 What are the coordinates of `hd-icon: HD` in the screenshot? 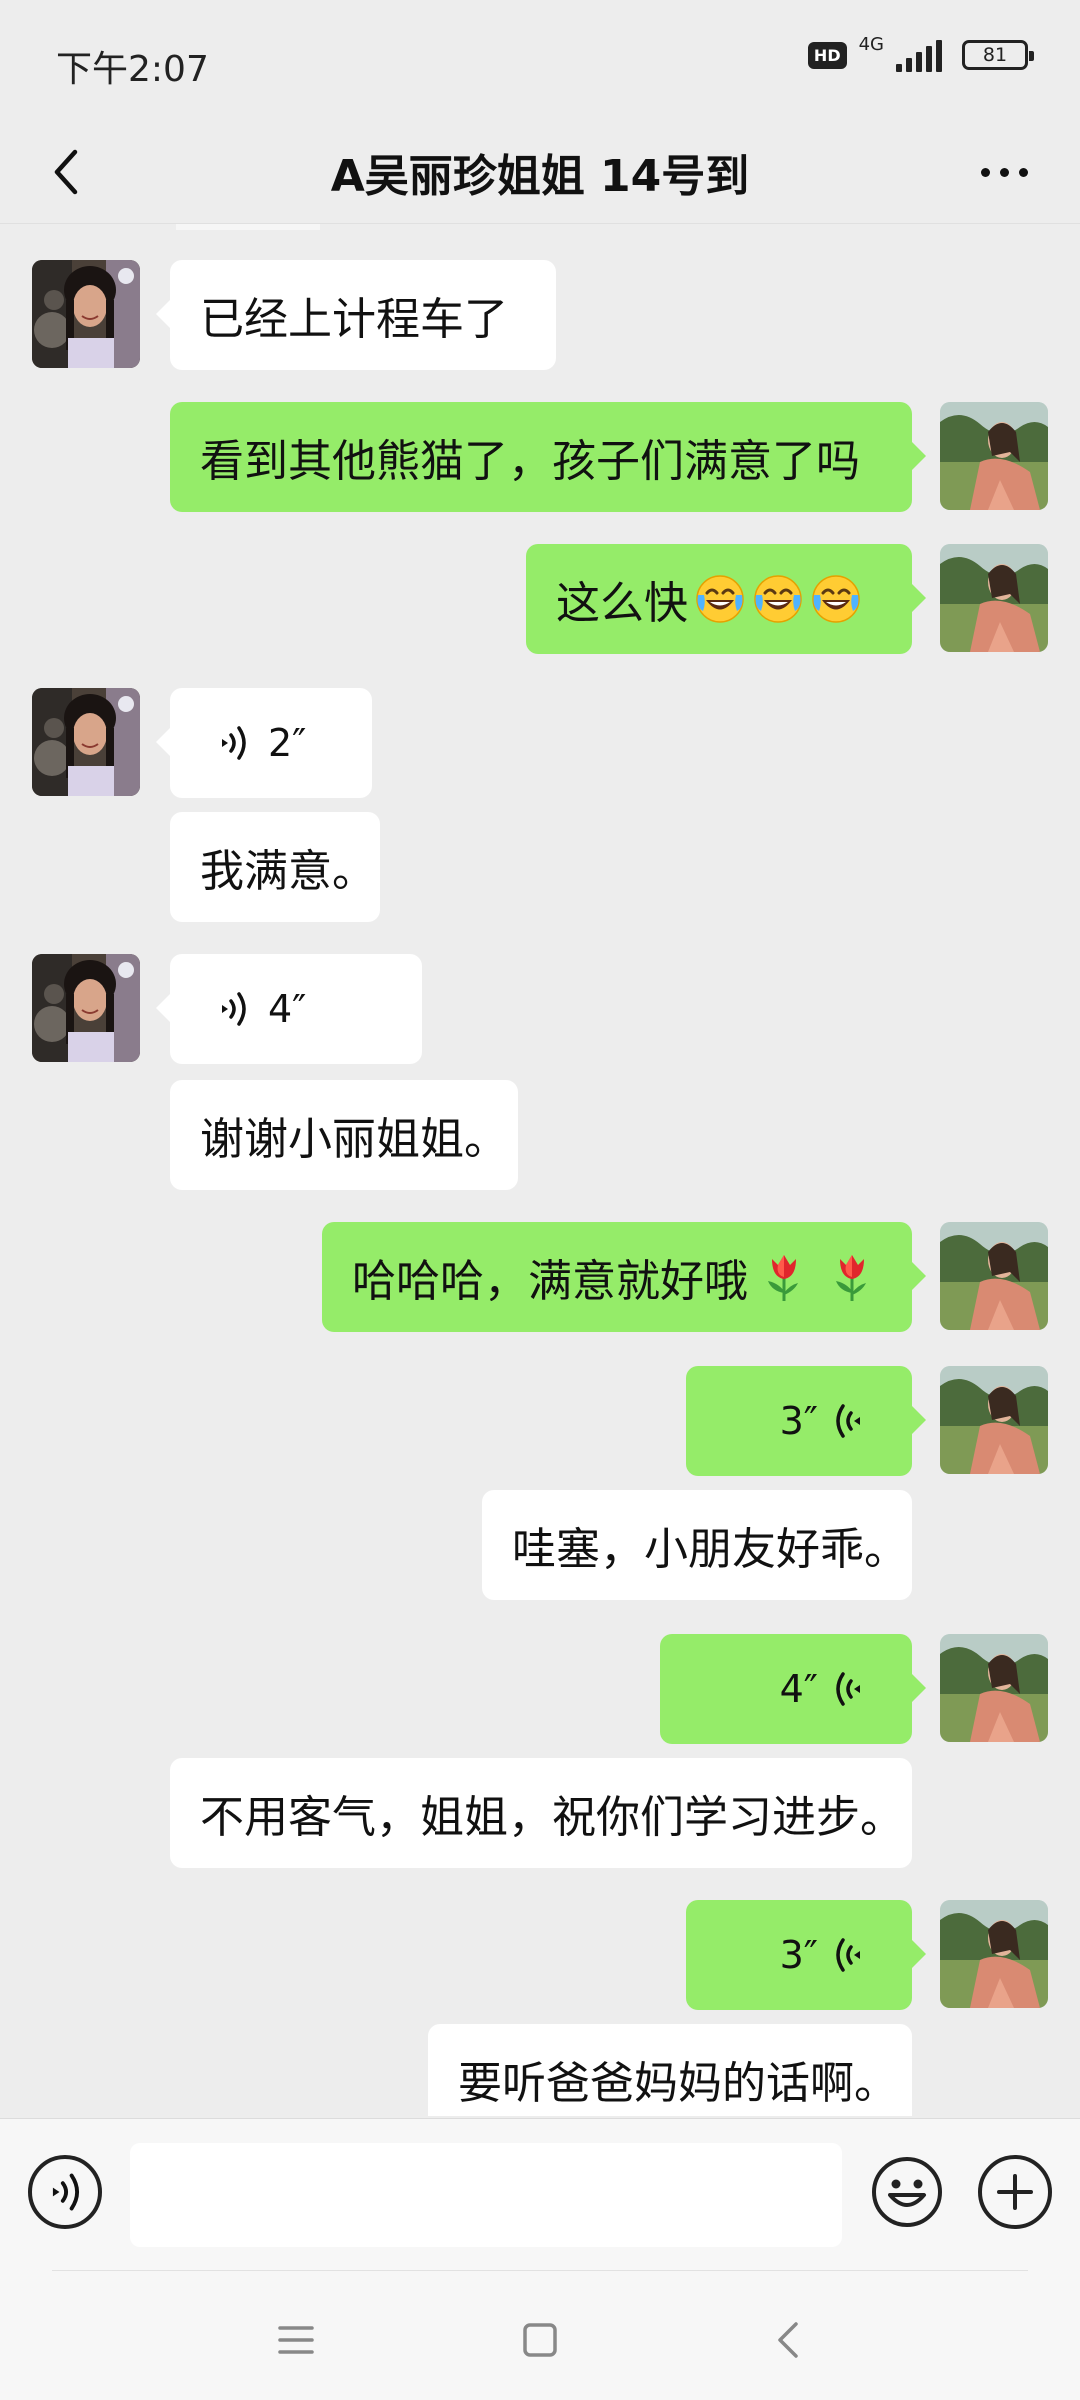 It's located at (827, 55).